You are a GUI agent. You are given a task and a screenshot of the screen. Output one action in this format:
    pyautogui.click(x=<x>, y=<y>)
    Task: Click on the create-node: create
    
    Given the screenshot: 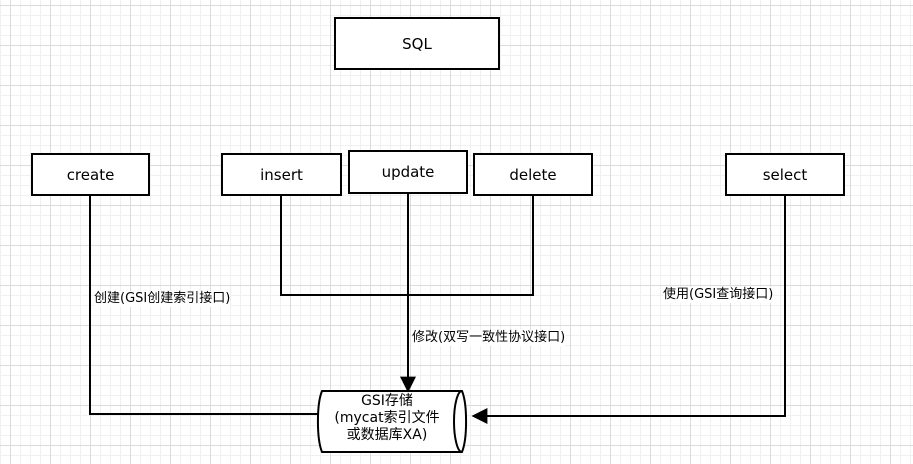 What is the action you would take?
    pyautogui.click(x=90, y=174)
    